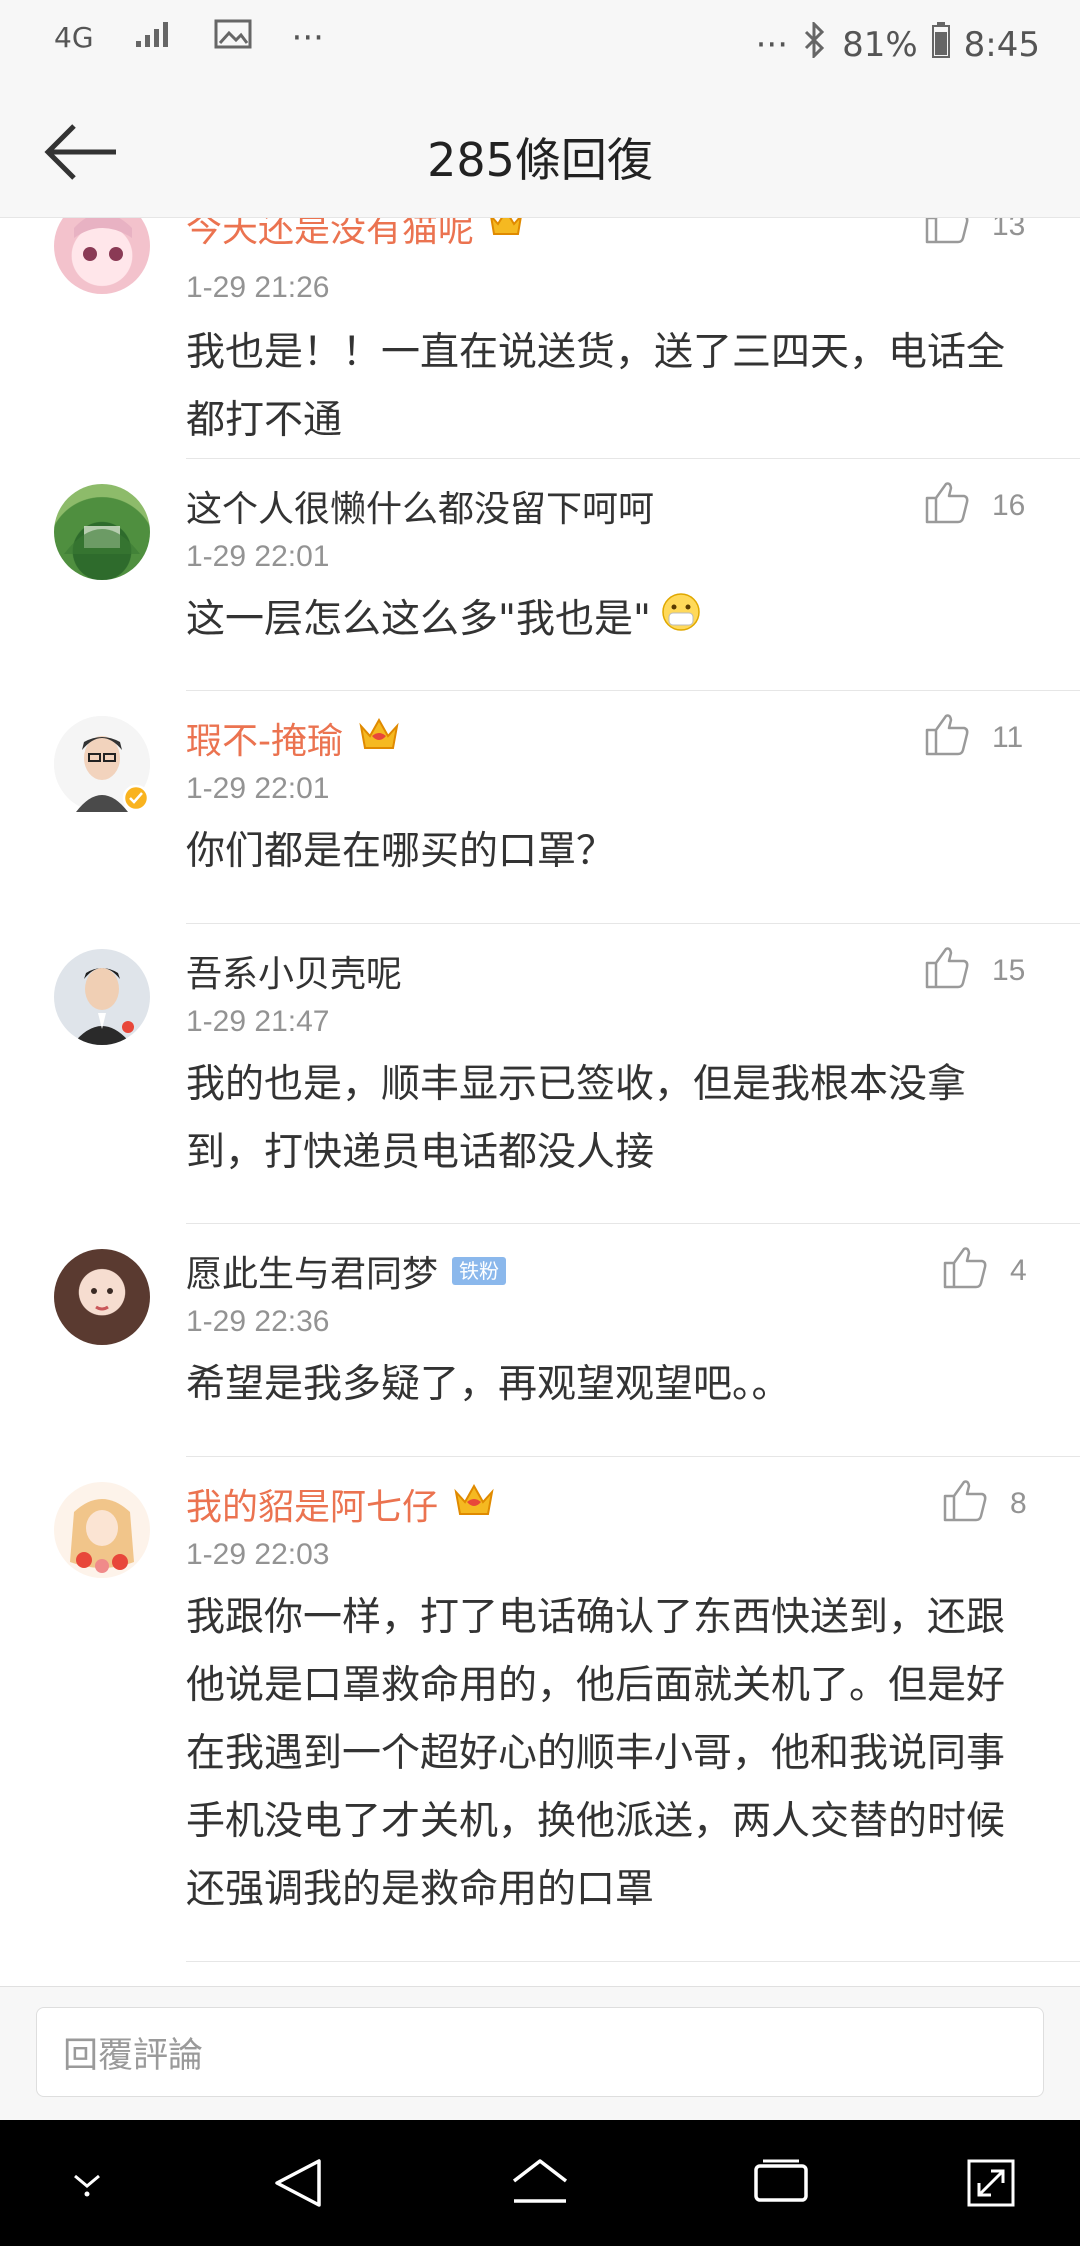 The image size is (1080, 2246). Describe the element at coordinates (681, 620) in the screenshot. I see `mask-emoji-icon` at that location.